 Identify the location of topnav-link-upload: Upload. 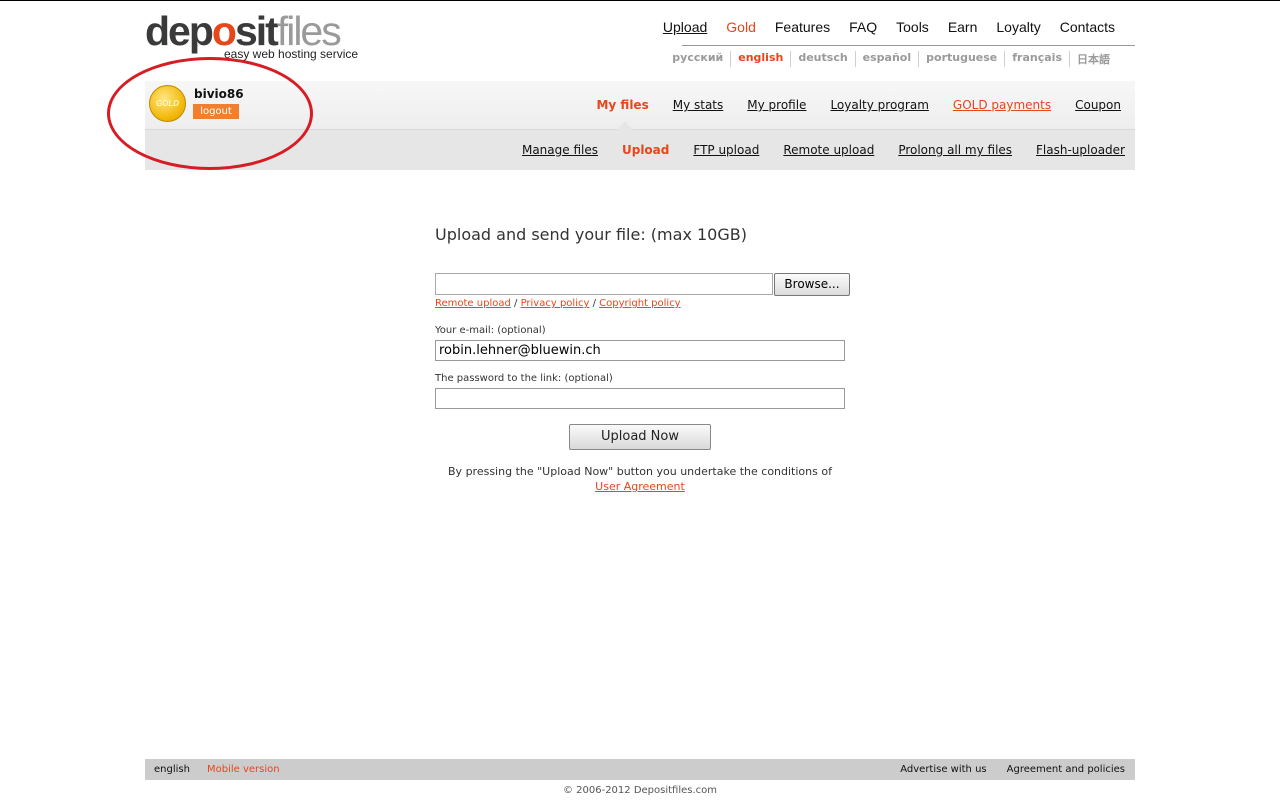
(685, 27).